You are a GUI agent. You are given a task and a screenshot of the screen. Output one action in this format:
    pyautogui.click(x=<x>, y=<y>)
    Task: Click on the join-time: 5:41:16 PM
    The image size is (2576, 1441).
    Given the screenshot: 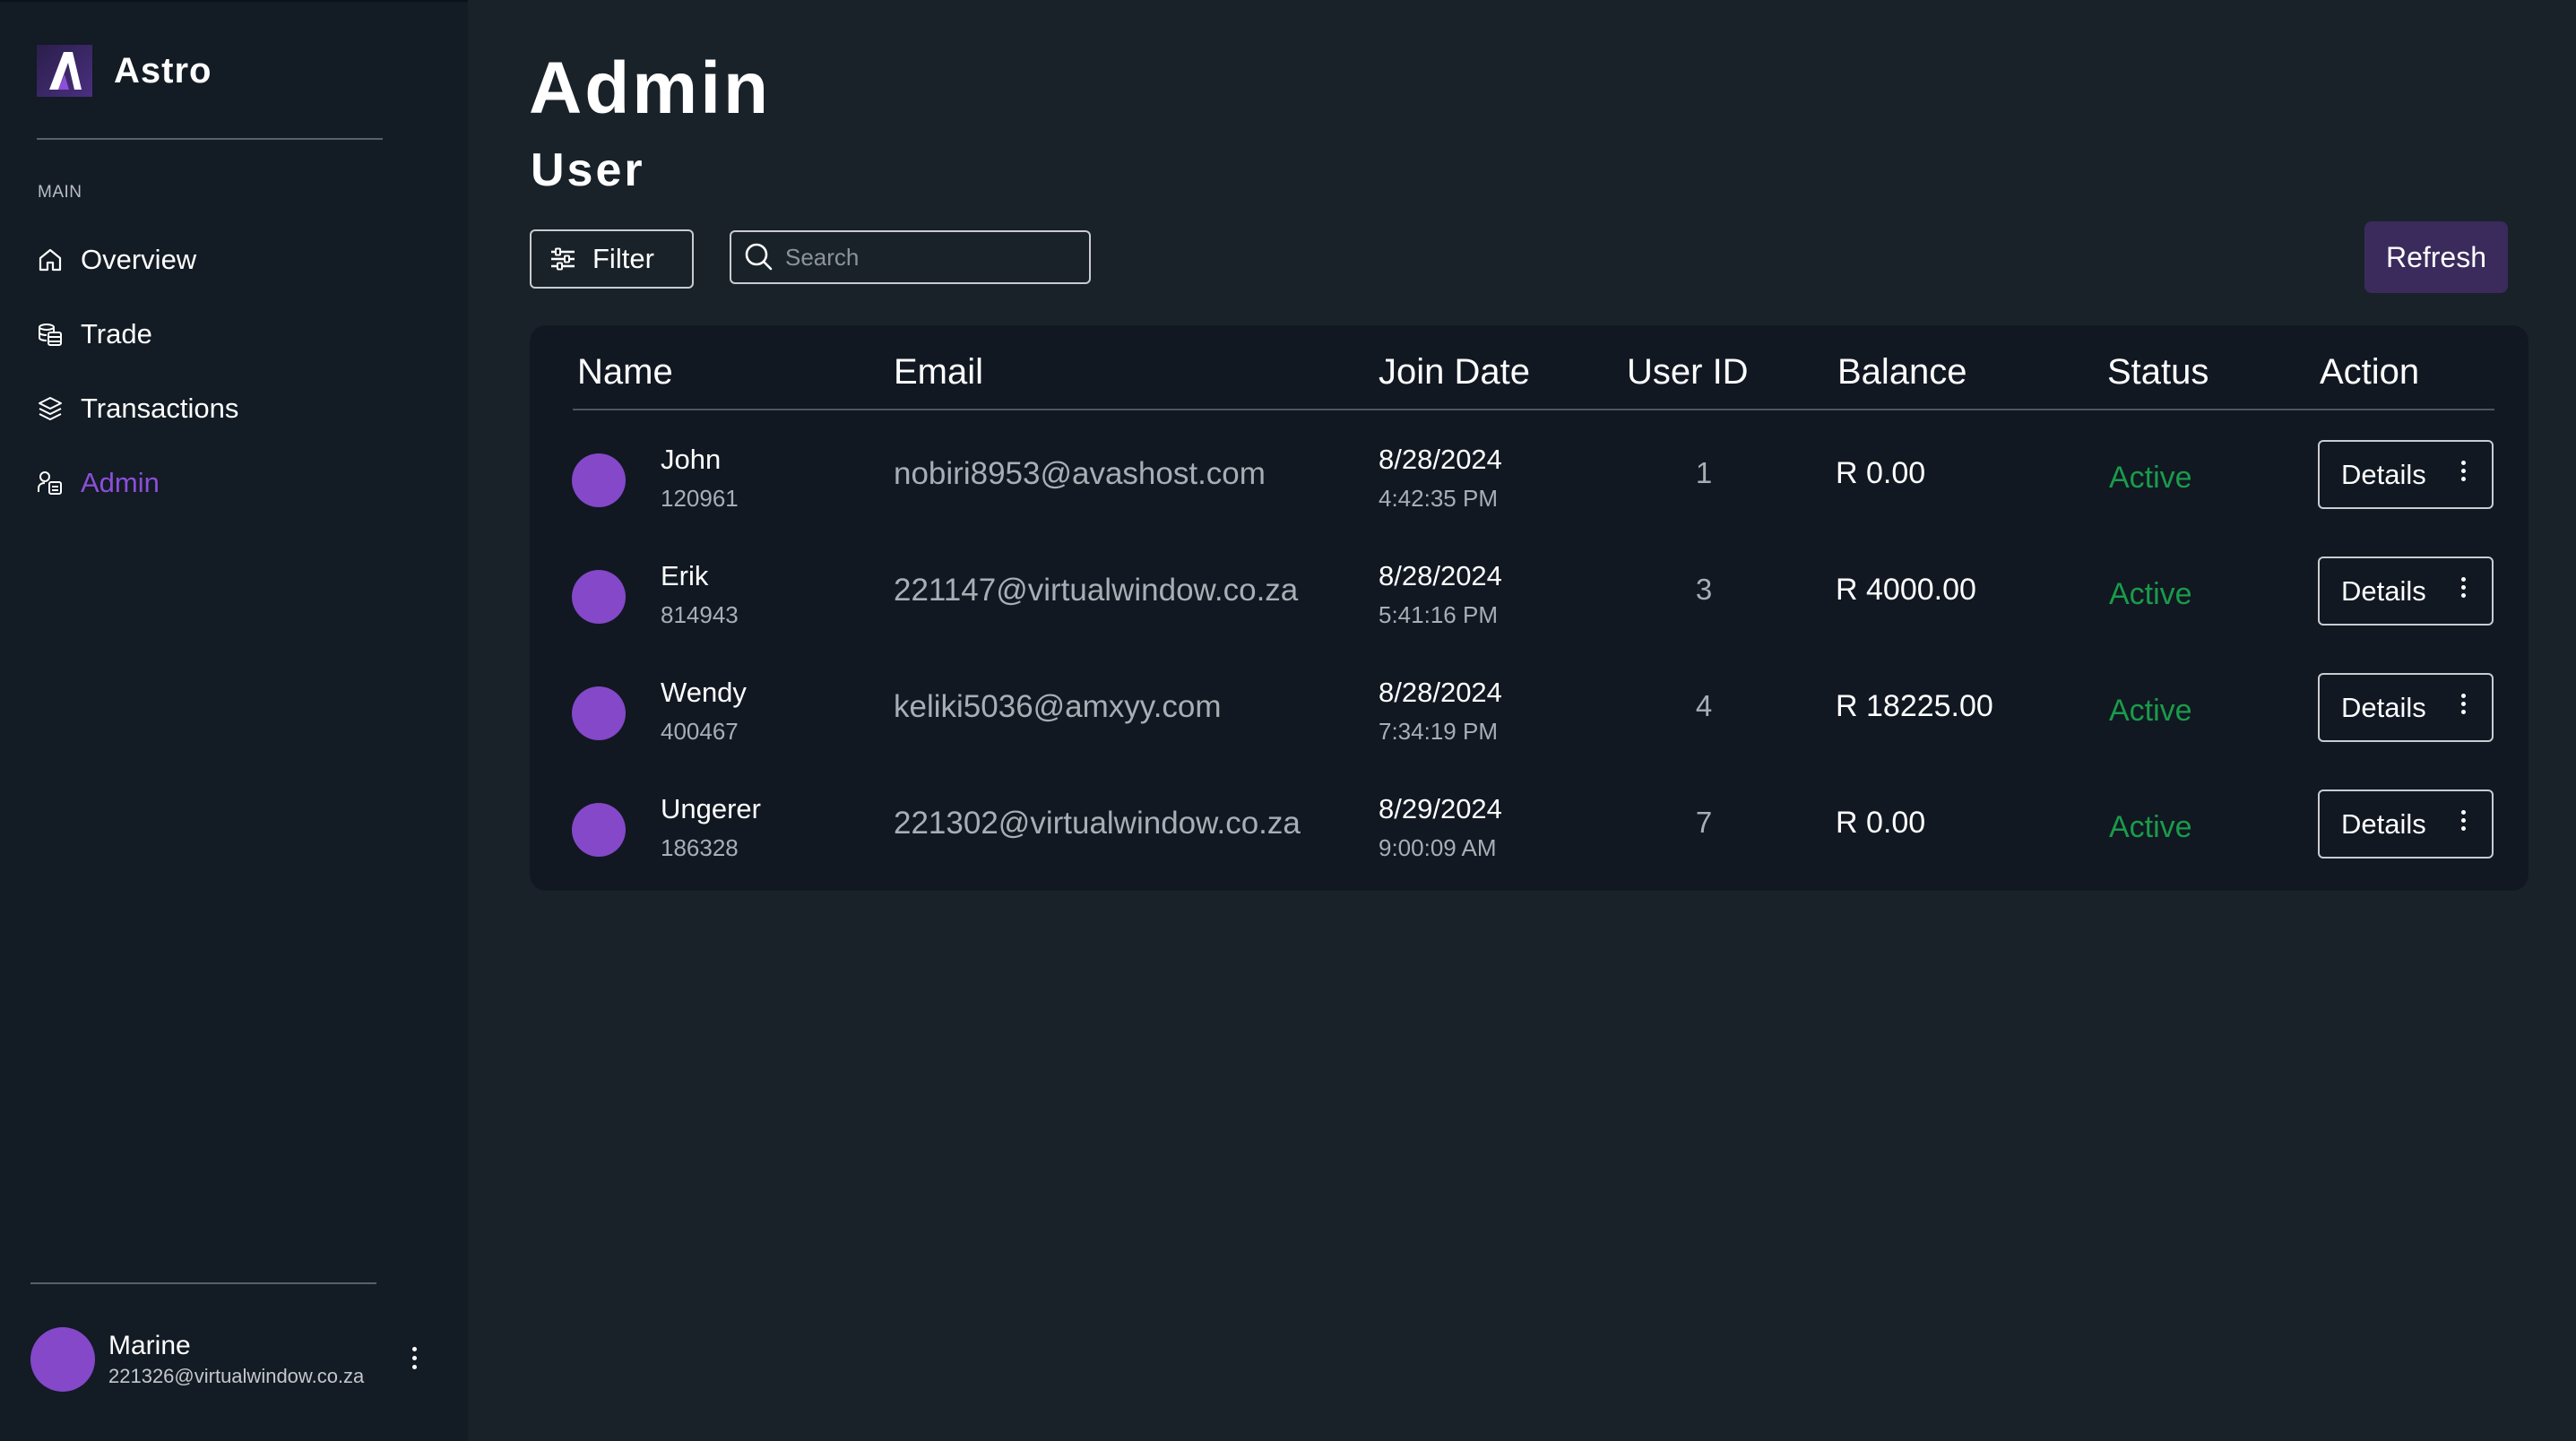 What is the action you would take?
    pyautogui.click(x=1438, y=615)
    